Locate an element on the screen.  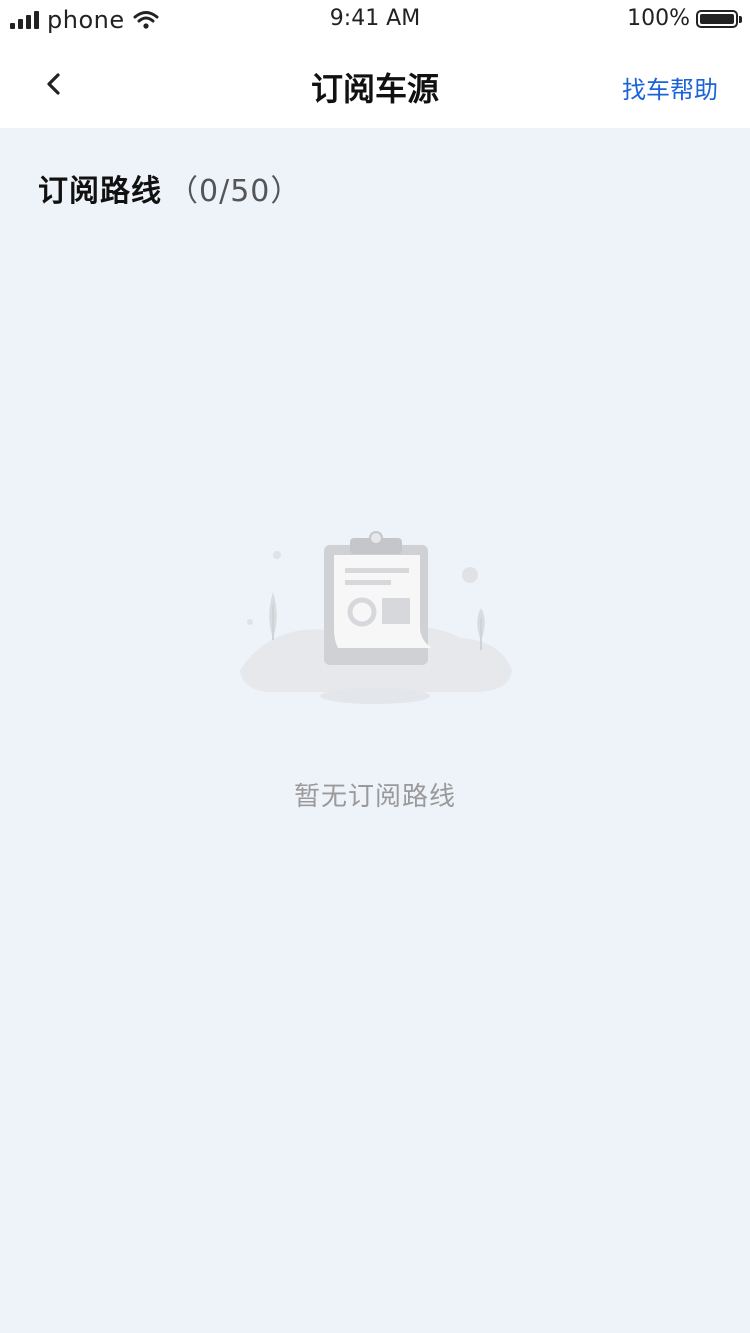
back-button is located at coordinates (54, 84).